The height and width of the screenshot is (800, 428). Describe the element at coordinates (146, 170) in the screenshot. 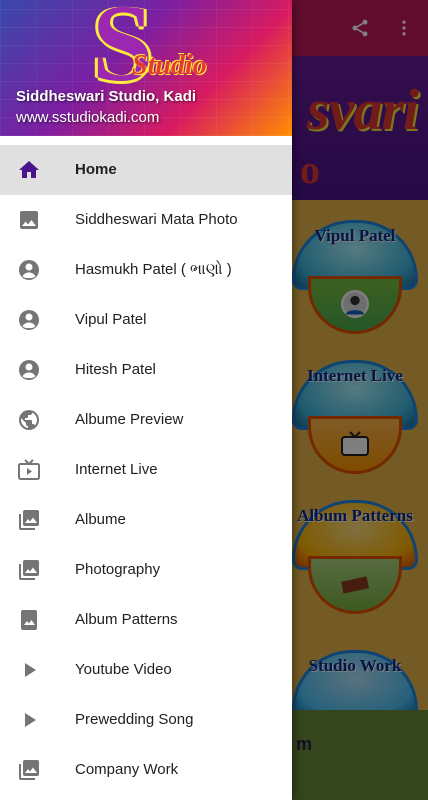

I see `menu-item-home: Home` at that location.